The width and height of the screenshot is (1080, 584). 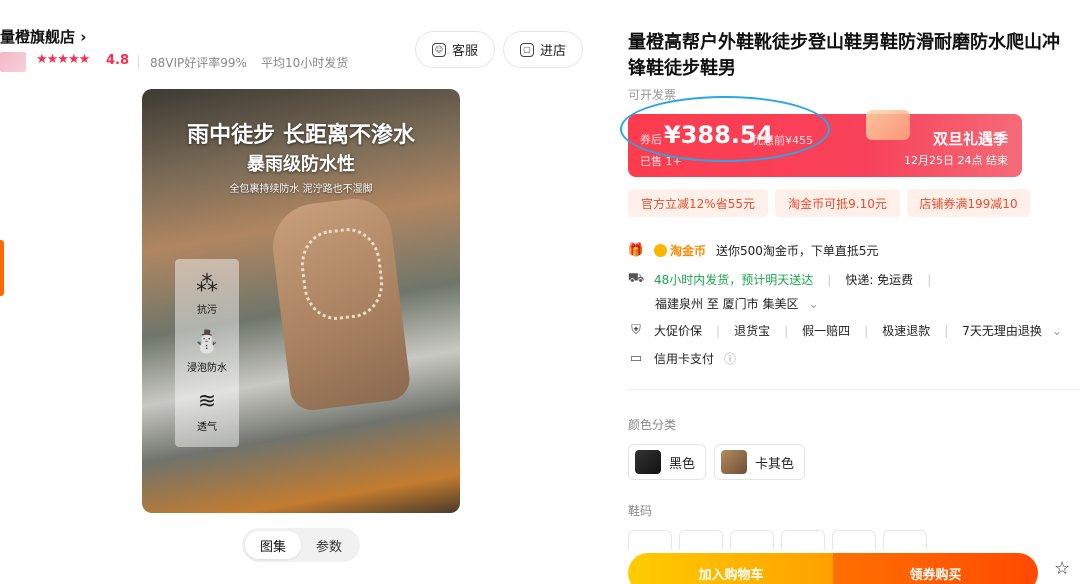 I want to click on guarantee-item: 大促价保, so click(x=678, y=331).